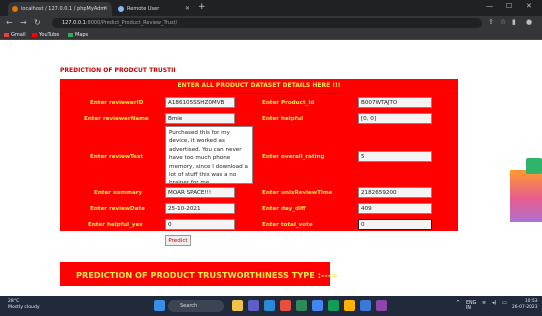  What do you see at coordinates (118, 70) in the screenshot?
I see `page-title: PREDICTION OF PRODCUT TRUSTII` at bounding box center [118, 70].